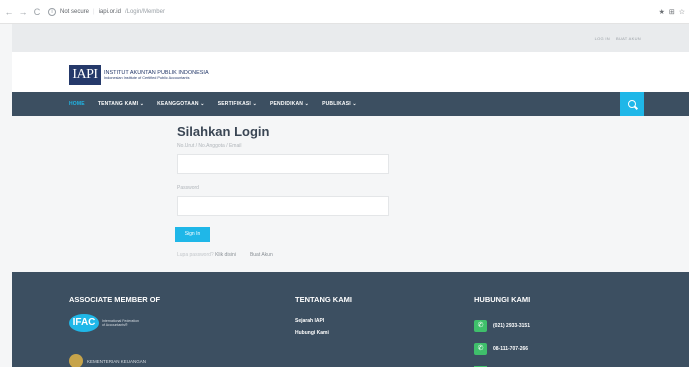 This screenshot has width=689, height=367. I want to click on url-host: iapi.or.id, so click(109, 11).